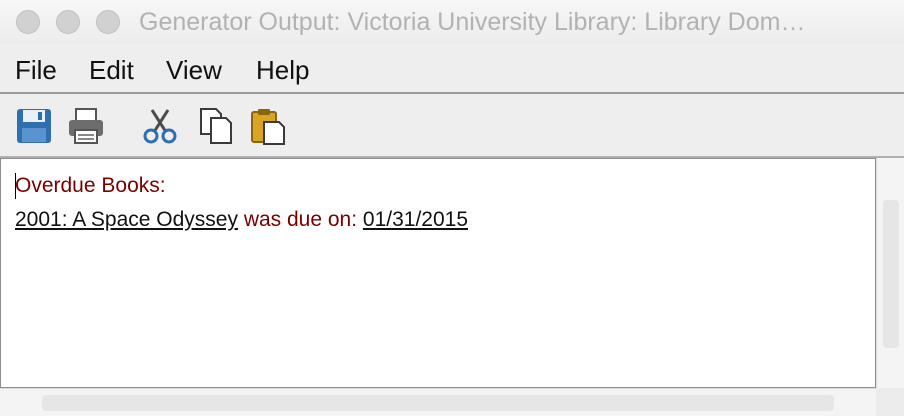  Describe the element at coordinates (282, 70) in the screenshot. I see `menu-help: Help` at that location.